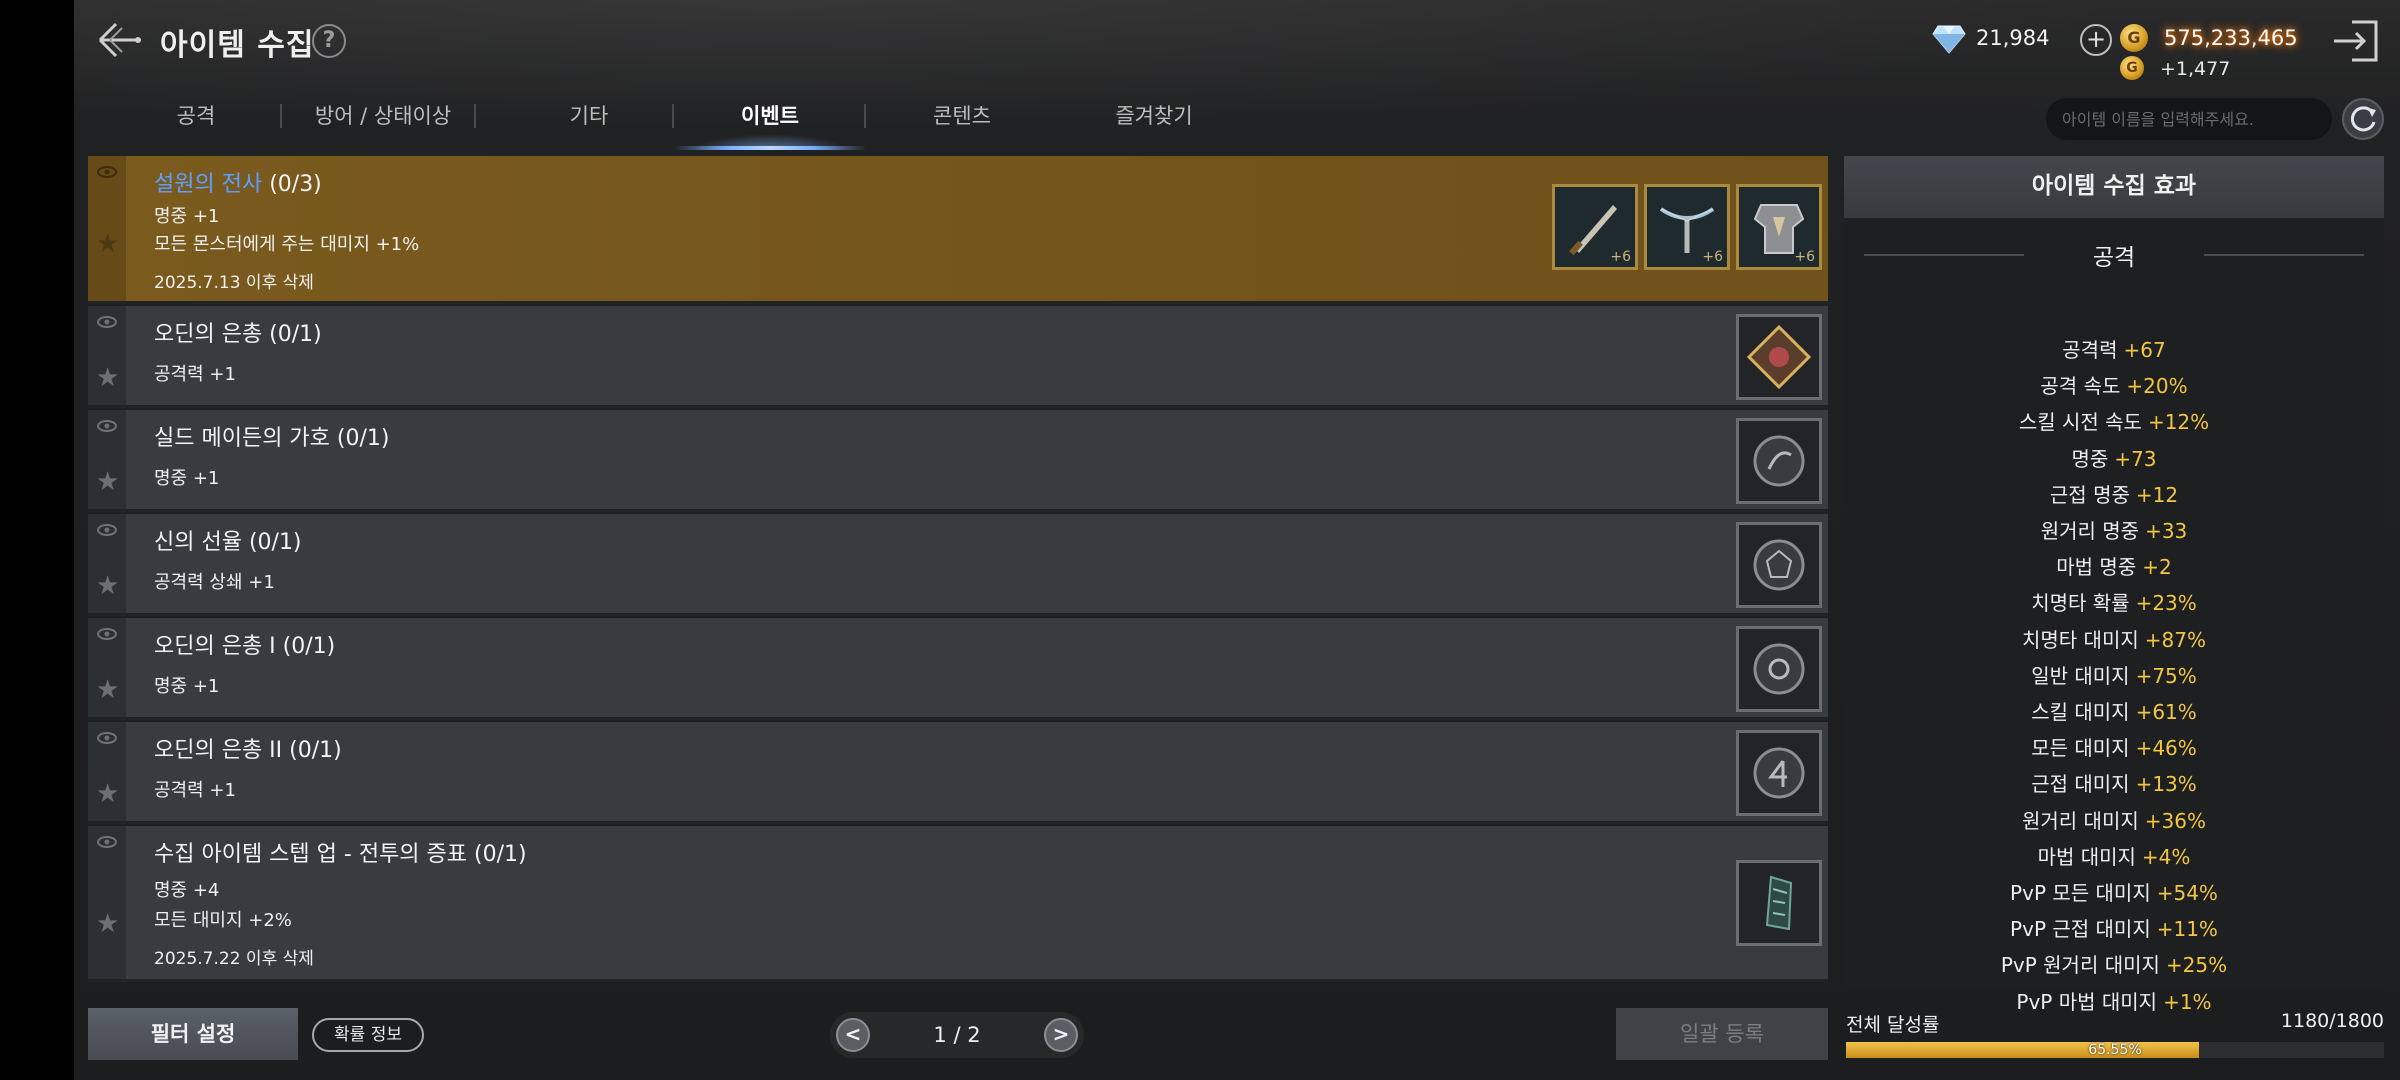 Image resolution: width=2400 pixels, height=1080 pixels. I want to click on stat-label: PvP 근접 대미지, so click(2080, 929).